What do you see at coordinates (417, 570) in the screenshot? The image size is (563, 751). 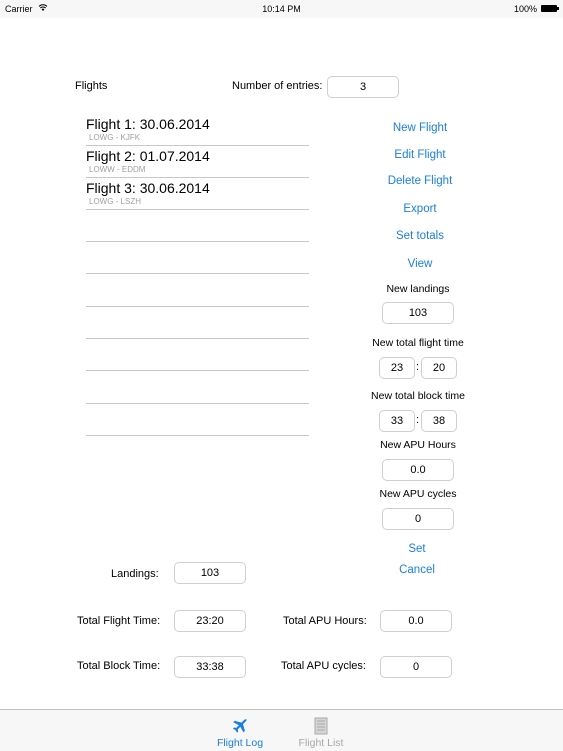 I see `cancel-button: Cancel` at bounding box center [417, 570].